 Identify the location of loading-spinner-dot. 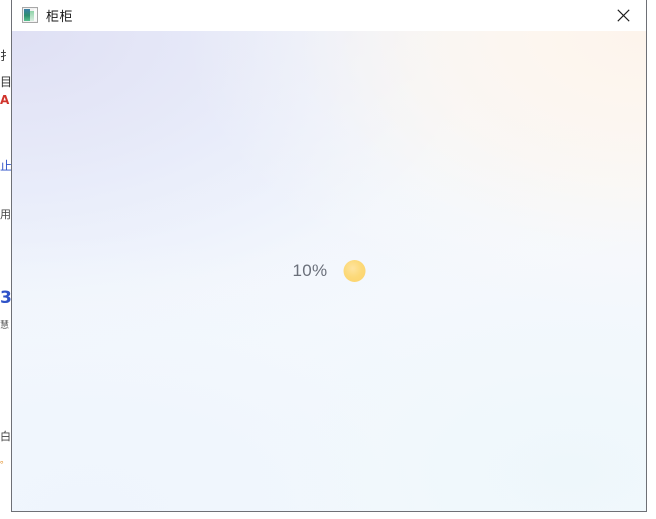
(354, 271).